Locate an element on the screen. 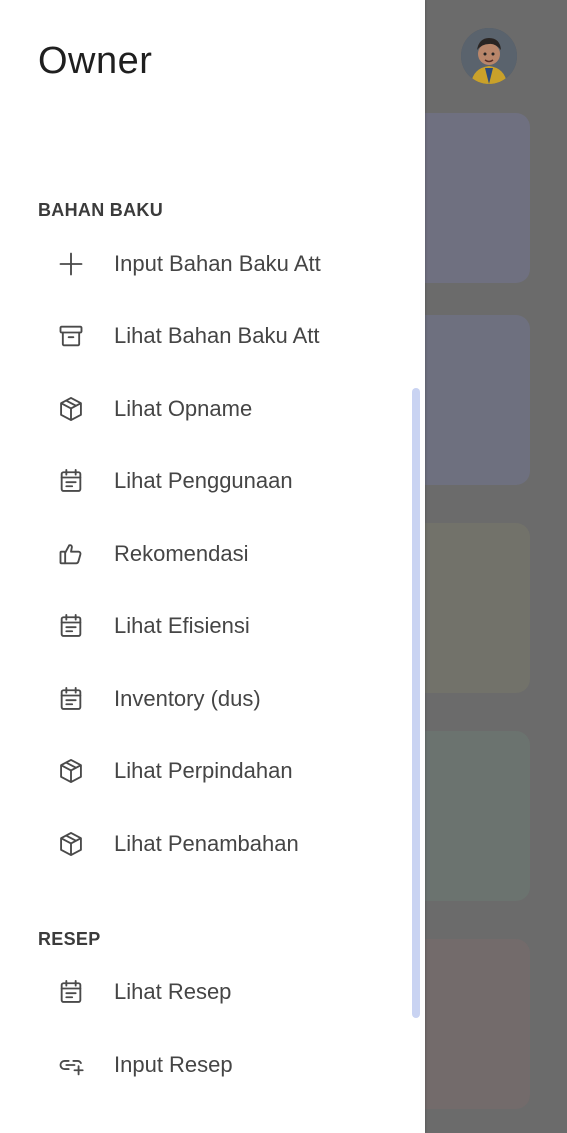 The height and width of the screenshot is (1133, 567). nav-item-label: Rekomendasi is located at coordinates (181, 553).